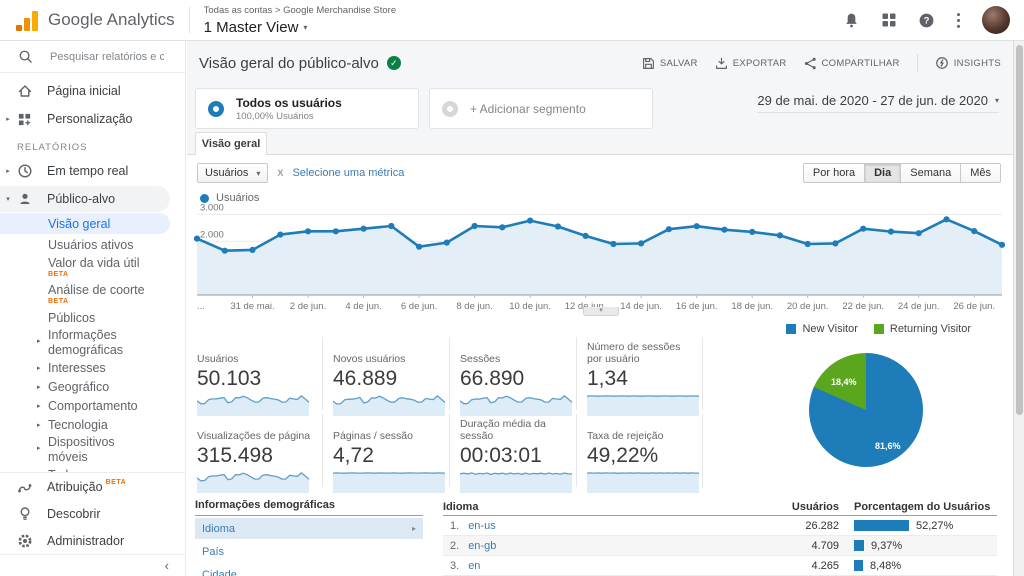 This screenshot has height=576, width=1024. Describe the element at coordinates (92, 386) in the screenshot. I see `sidebar-item-geo: Geográfico` at that location.